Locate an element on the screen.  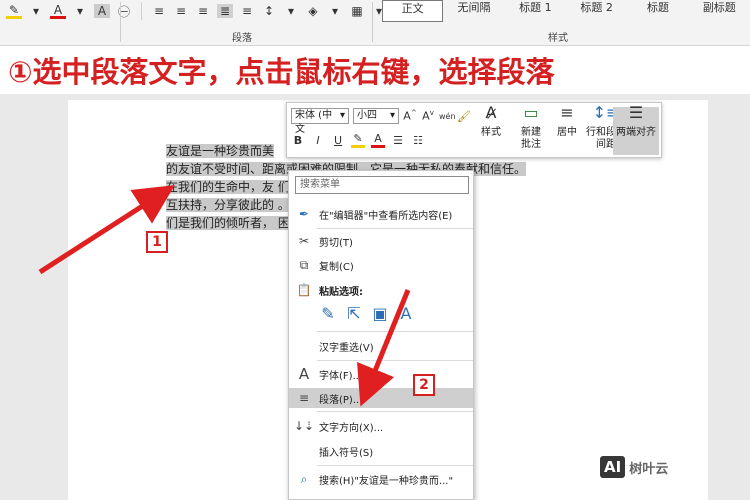
callout-badge-1: 1 is located at coordinates (157, 242).